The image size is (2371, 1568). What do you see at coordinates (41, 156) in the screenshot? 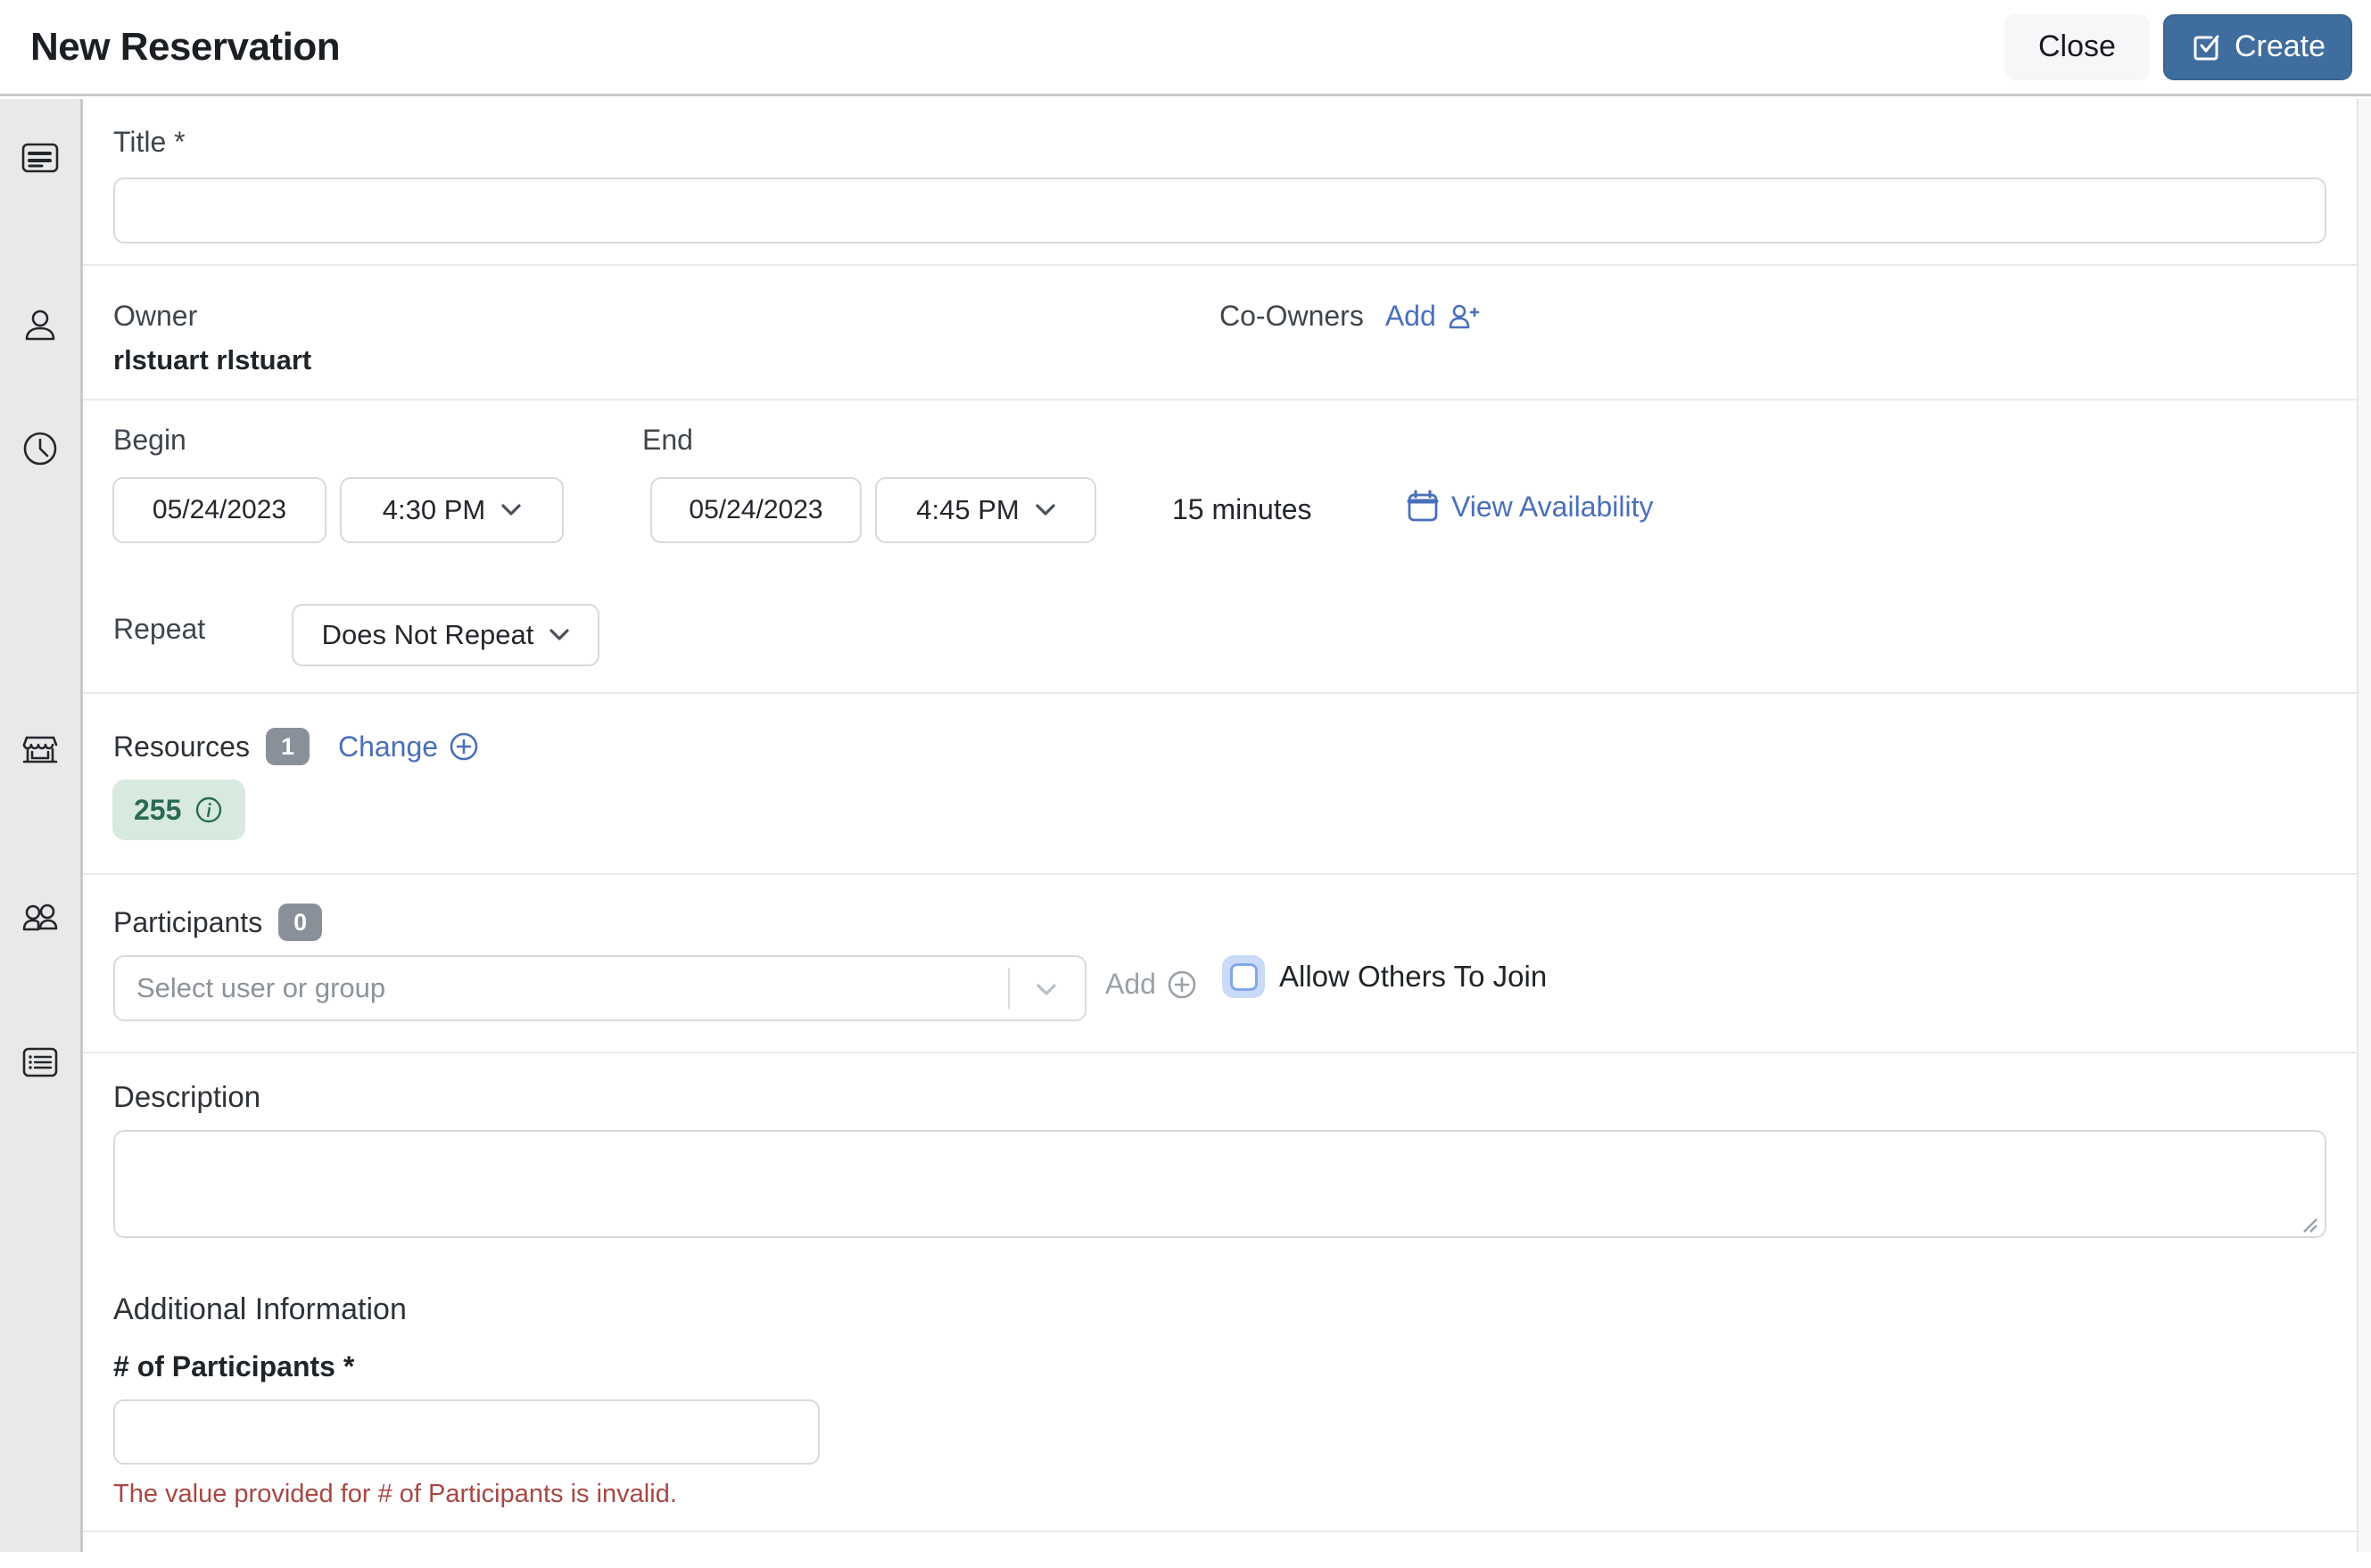
I see `card-text-icon` at bounding box center [41, 156].